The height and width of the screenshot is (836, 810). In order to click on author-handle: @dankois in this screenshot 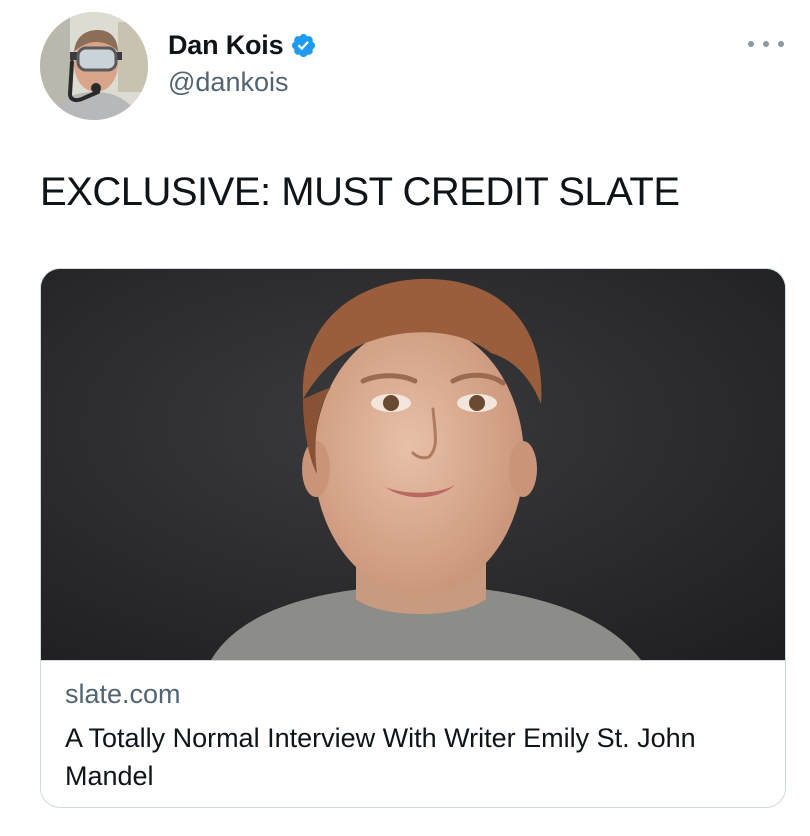, I will do `click(228, 82)`.